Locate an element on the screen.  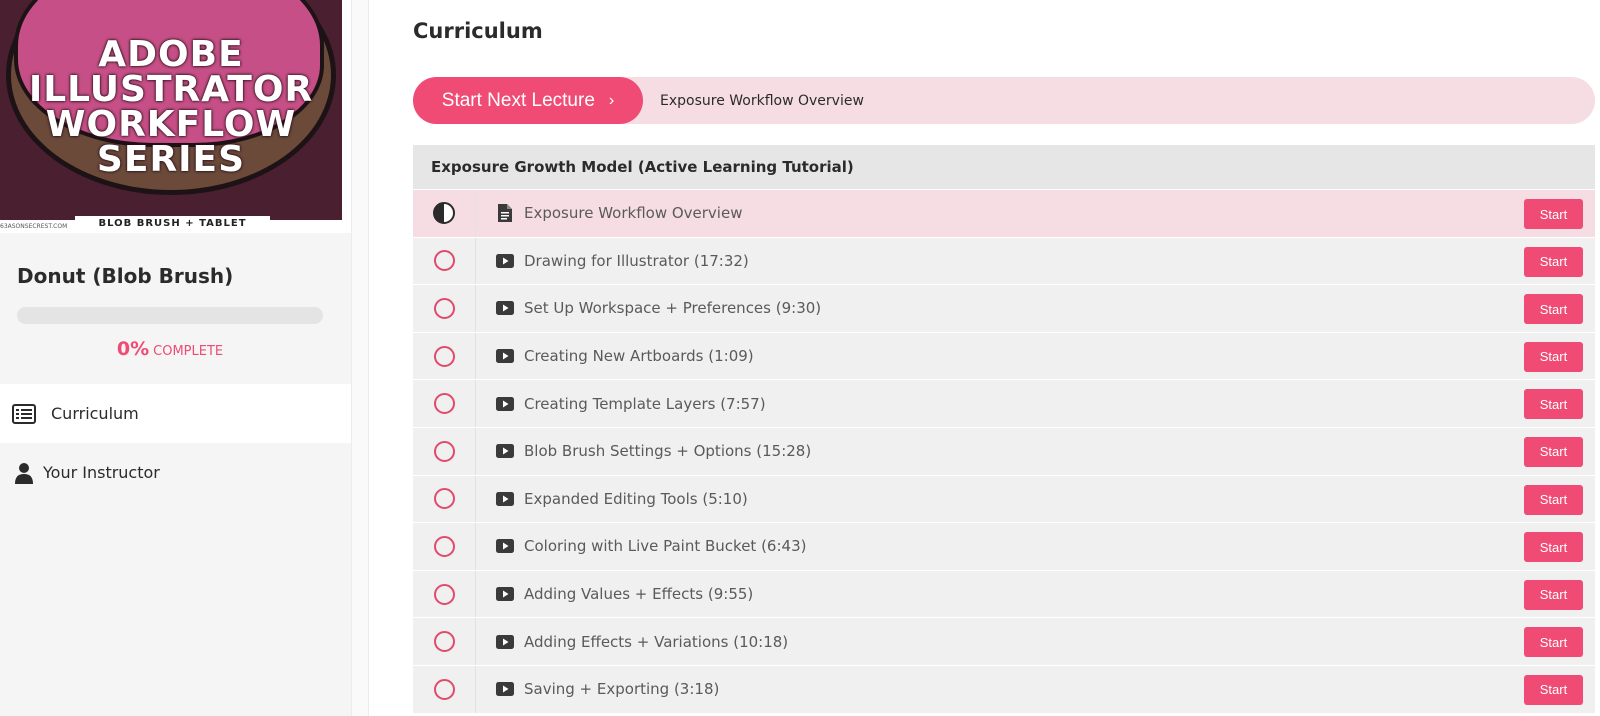
start-next-lecture-button: Start Next Lecture › is located at coordinates (528, 100).